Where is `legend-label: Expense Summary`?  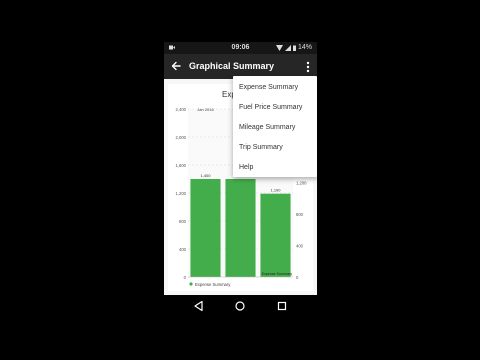
legend-label: Expense Summary is located at coordinates (213, 284).